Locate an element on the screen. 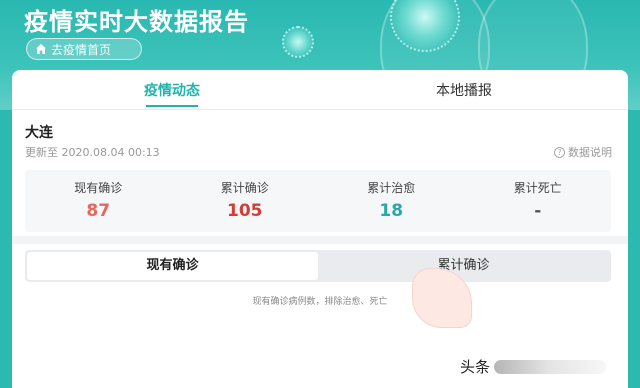  stats-panel: 现有确诊 87 累计确诊 105 累计治愈 18 累计死亡 - is located at coordinates (318, 201).